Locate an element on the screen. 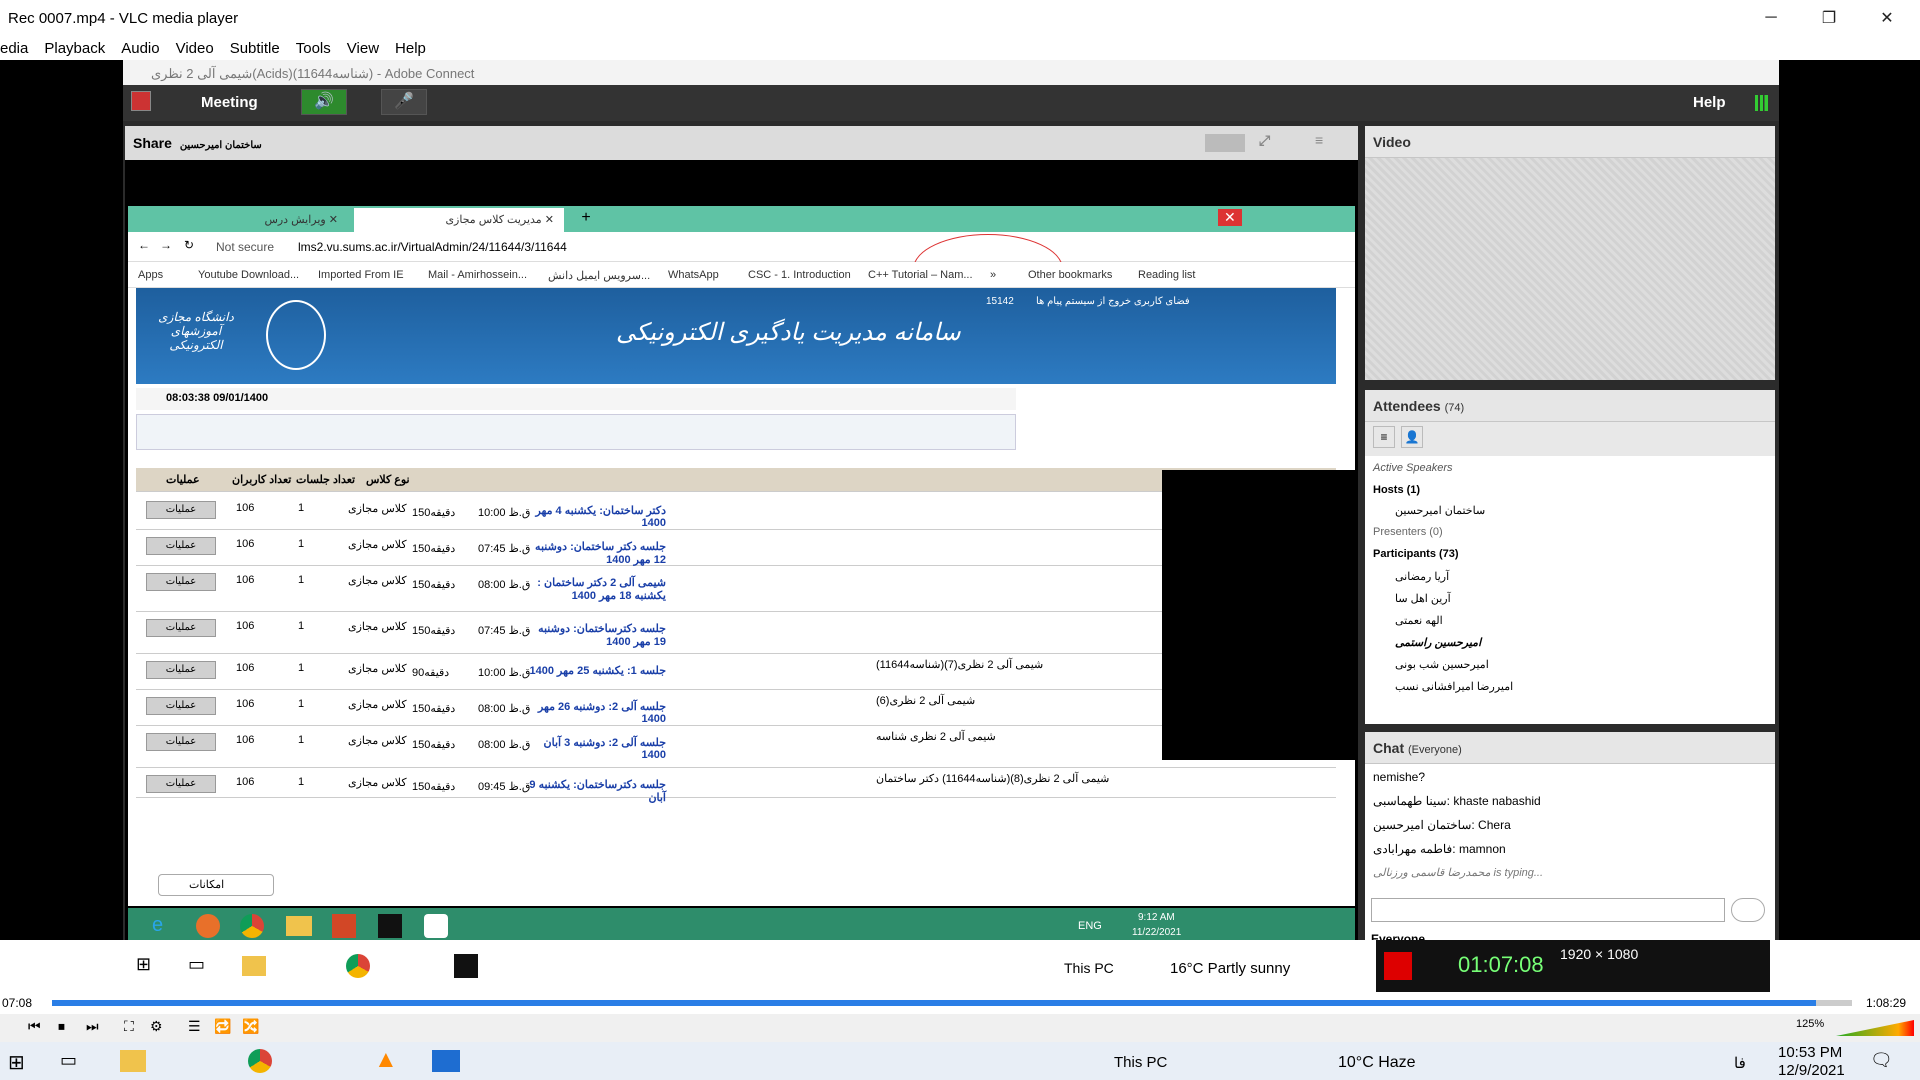  class-title-link: جلسه 1: یکشنبه 25 مهر 1400 is located at coordinates (596, 670).